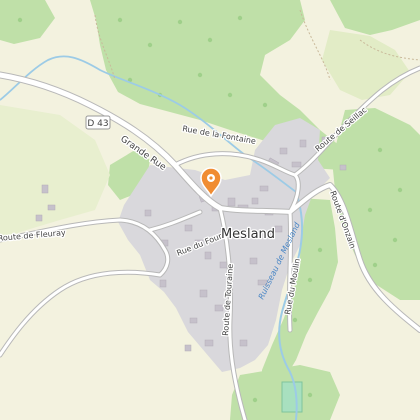  I want to click on place-name-label: Mesland, so click(248, 234).